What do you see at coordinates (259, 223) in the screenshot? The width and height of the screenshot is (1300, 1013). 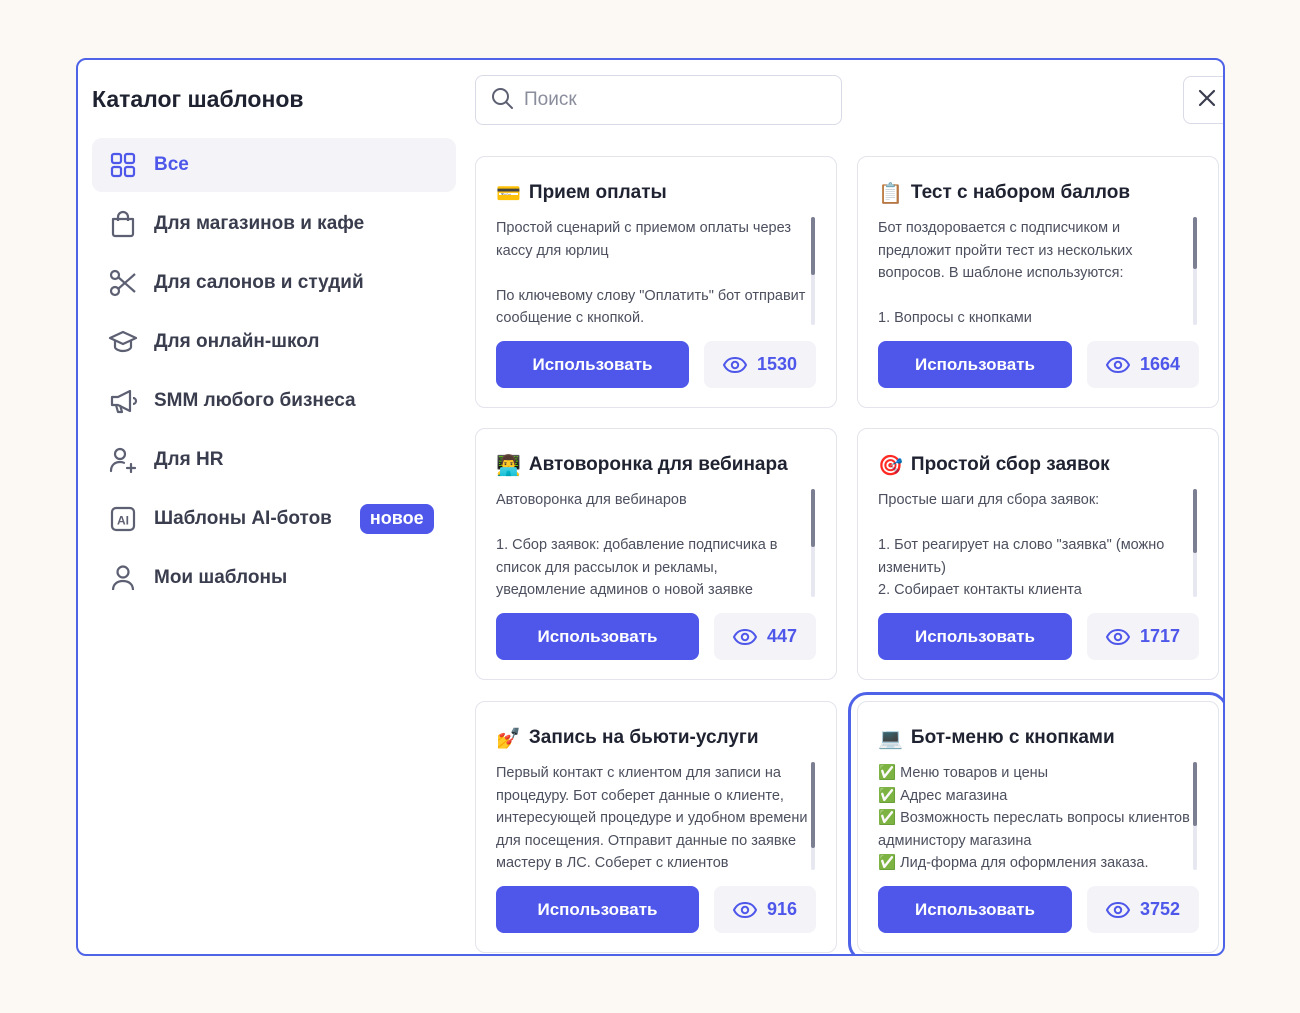 I see `category-label: Для магазинов и кафе` at bounding box center [259, 223].